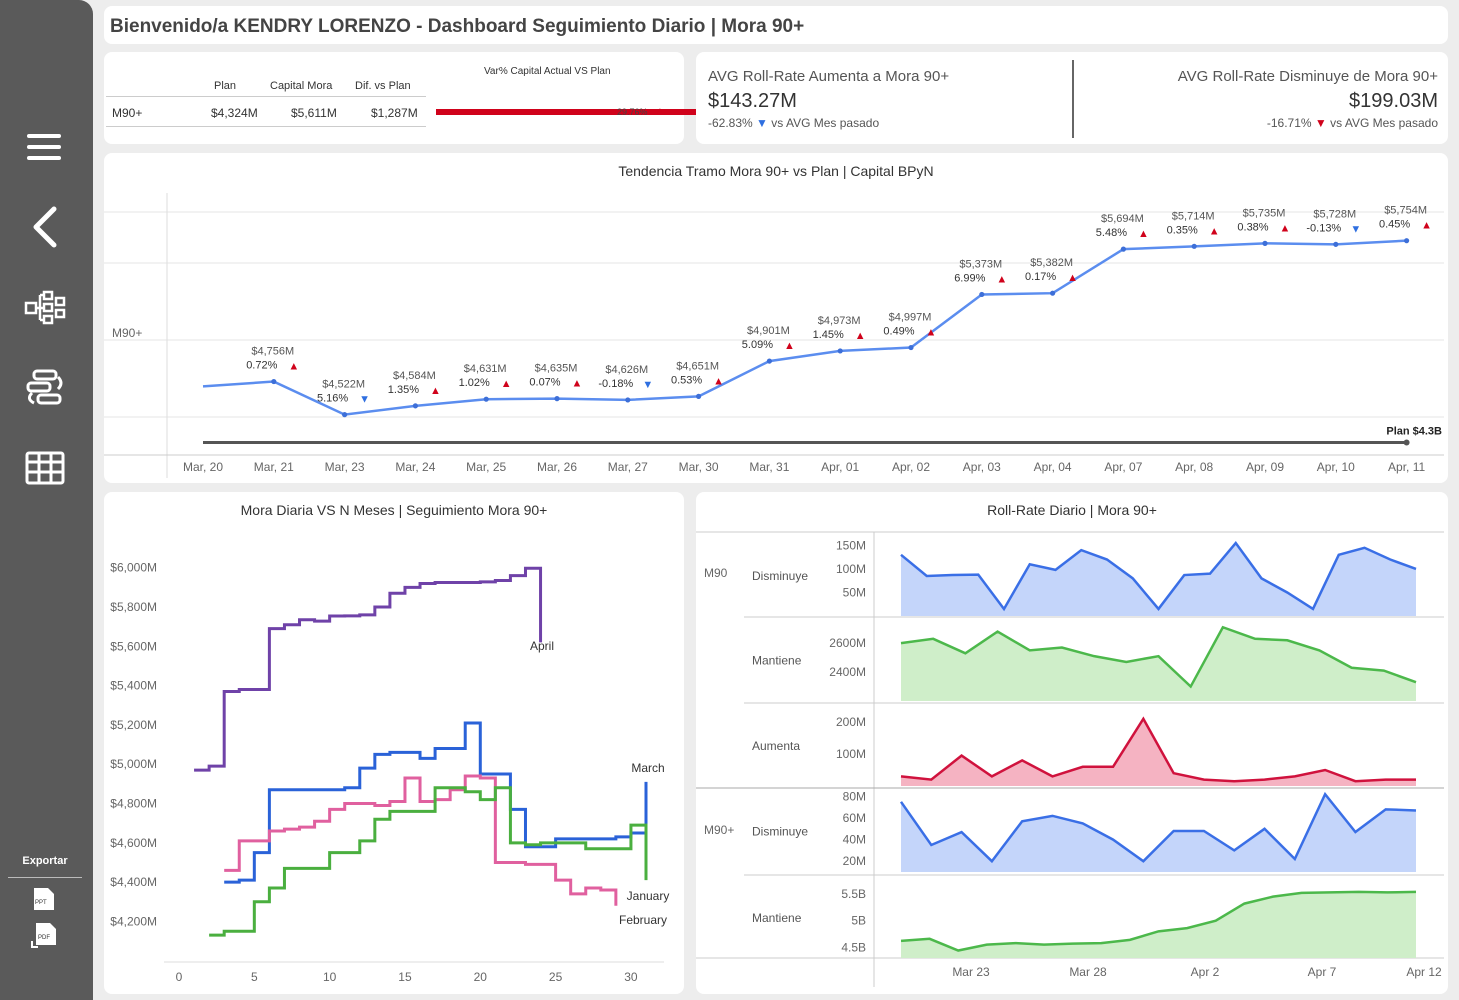 The width and height of the screenshot is (1459, 1000). Describe the element at coordinates (577, 112) in the screenshot. I see `var-bar` at that location.